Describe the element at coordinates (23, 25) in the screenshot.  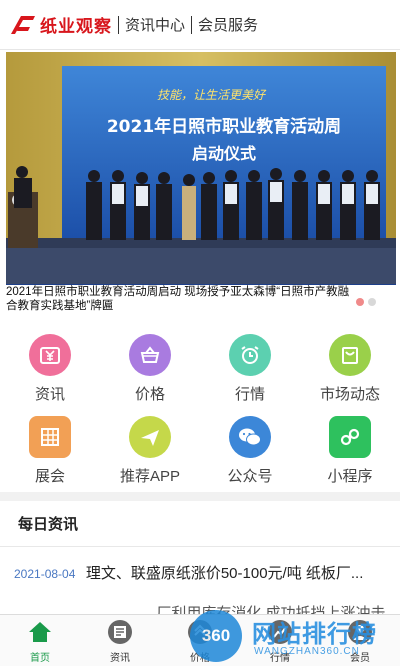
I see `logo-icon` at that location.